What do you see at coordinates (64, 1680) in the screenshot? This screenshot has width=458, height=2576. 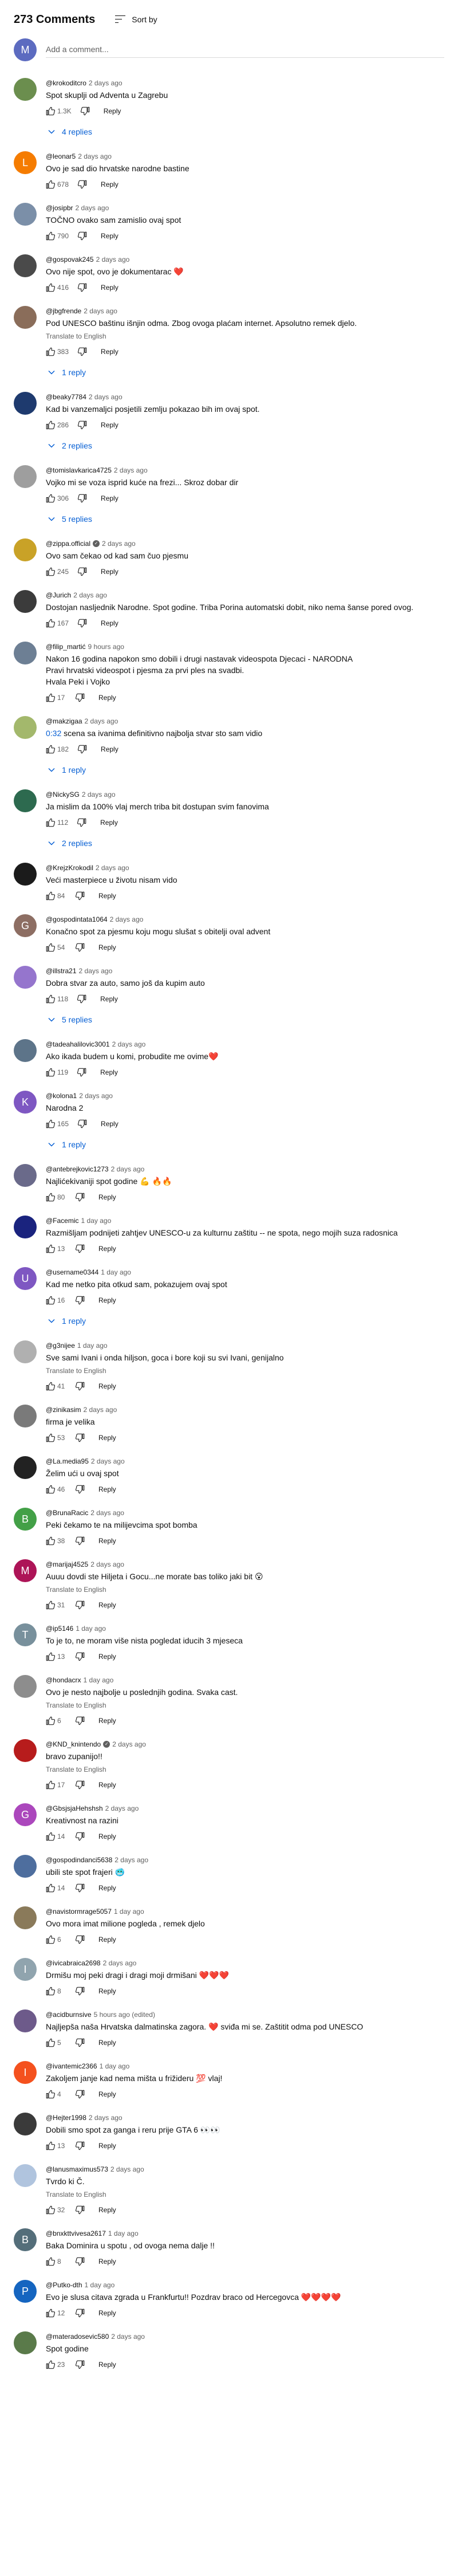 I see `comment-author: @hondacrx` at bounding box center [64, 1680].